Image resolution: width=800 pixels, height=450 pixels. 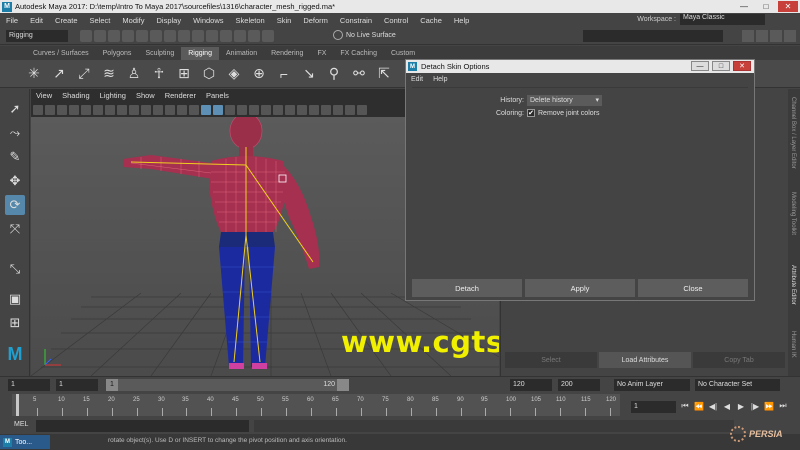 I want to click on camera-attributes-icon, so click(x=50, y=110).